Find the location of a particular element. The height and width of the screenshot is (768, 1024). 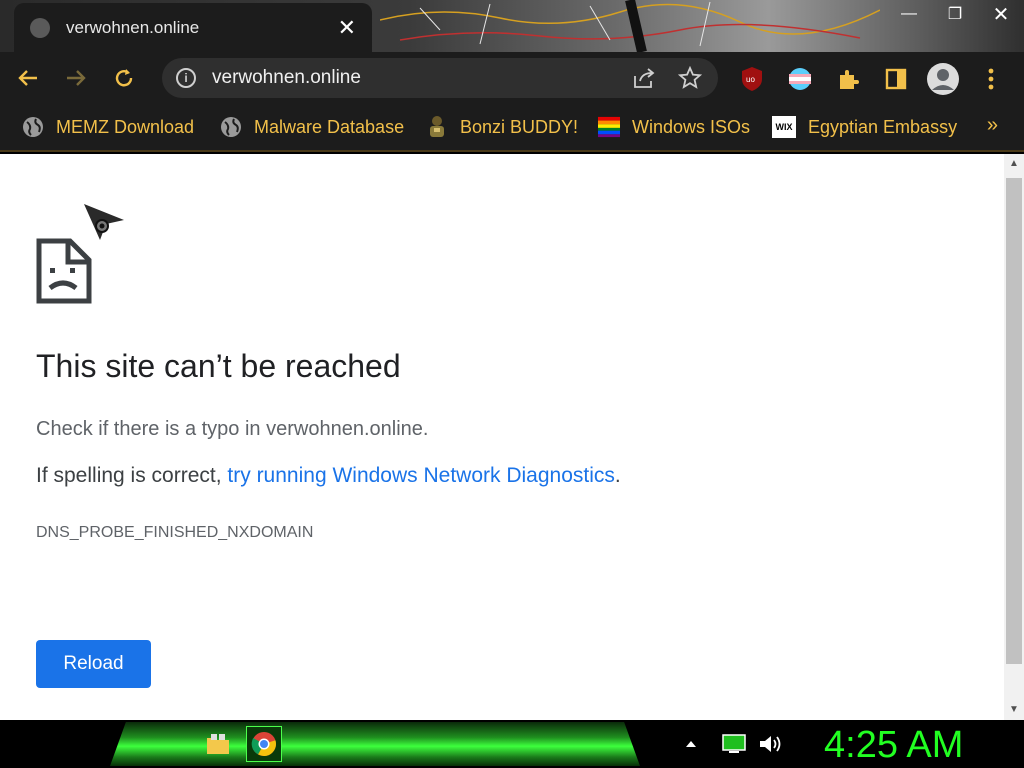

wix-badge-text: WIX is located at coordinates (784, 127).